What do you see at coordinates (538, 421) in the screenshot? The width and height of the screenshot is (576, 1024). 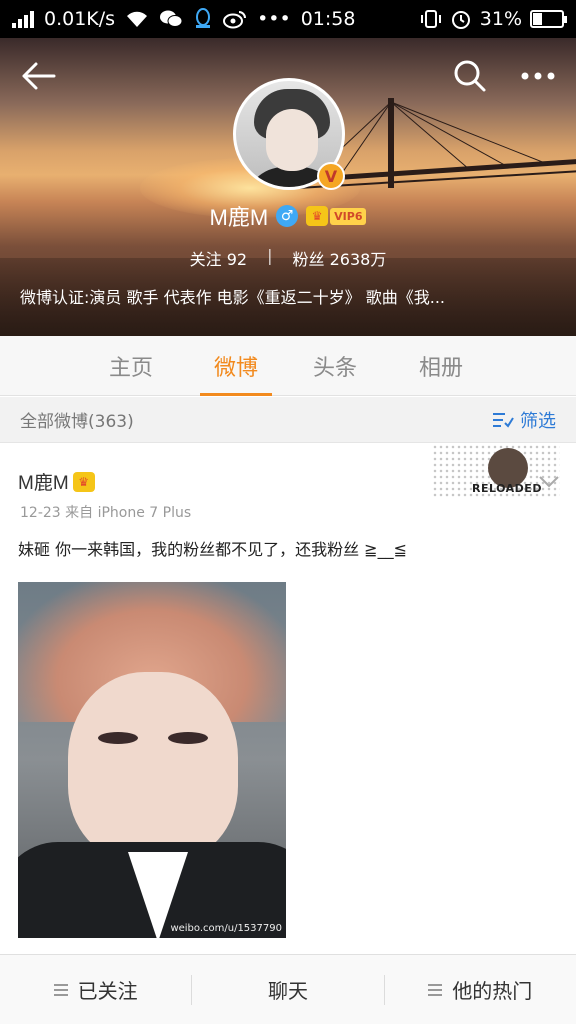 I see `filter-label: 筛选` at bounding box center [538, 421].